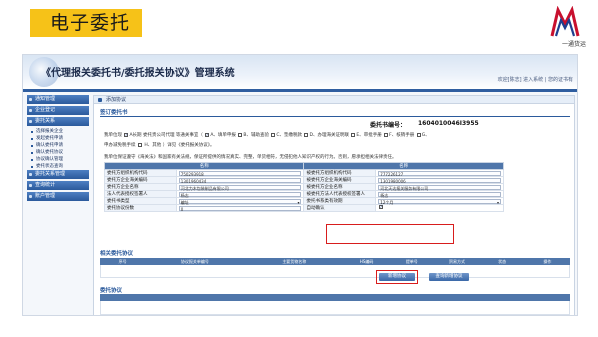 The height and width of the screenshot is (337, 598). What do you see at coordinates (58, 145) in the screenshot?
I see `sidebar-item-confirm-request: 确认委托申请` at bounding box center [58, 145].